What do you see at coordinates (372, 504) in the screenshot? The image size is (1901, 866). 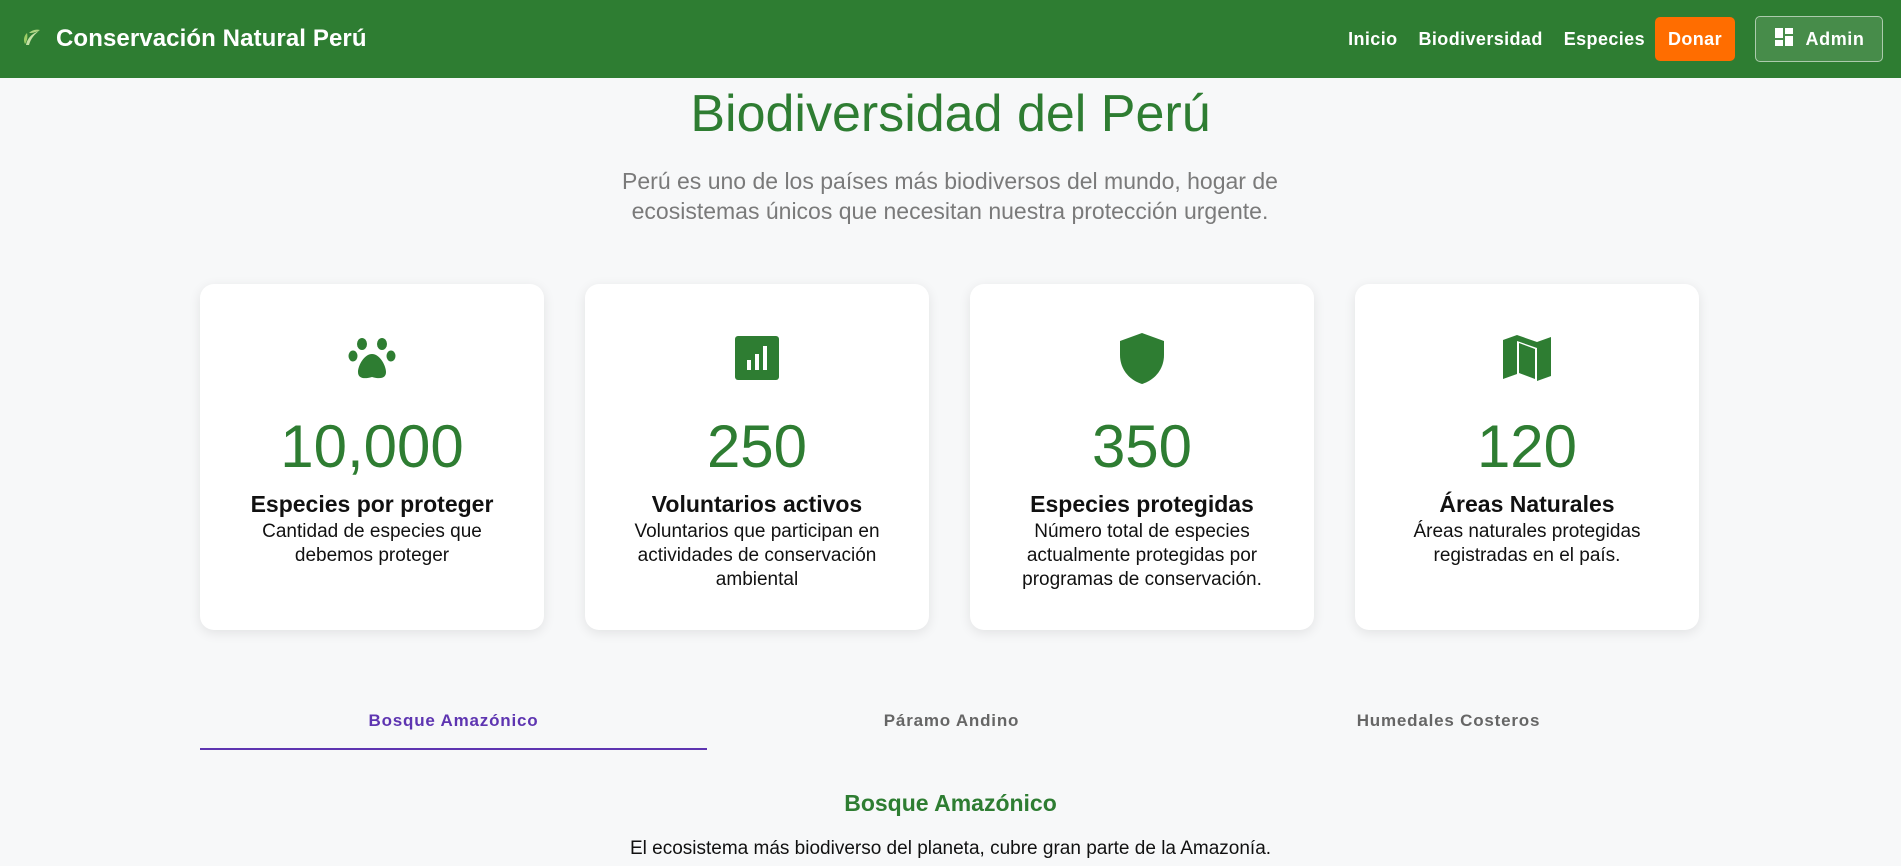 I see `stat-title: Especies por proteger` at bounding box center [372, 504].